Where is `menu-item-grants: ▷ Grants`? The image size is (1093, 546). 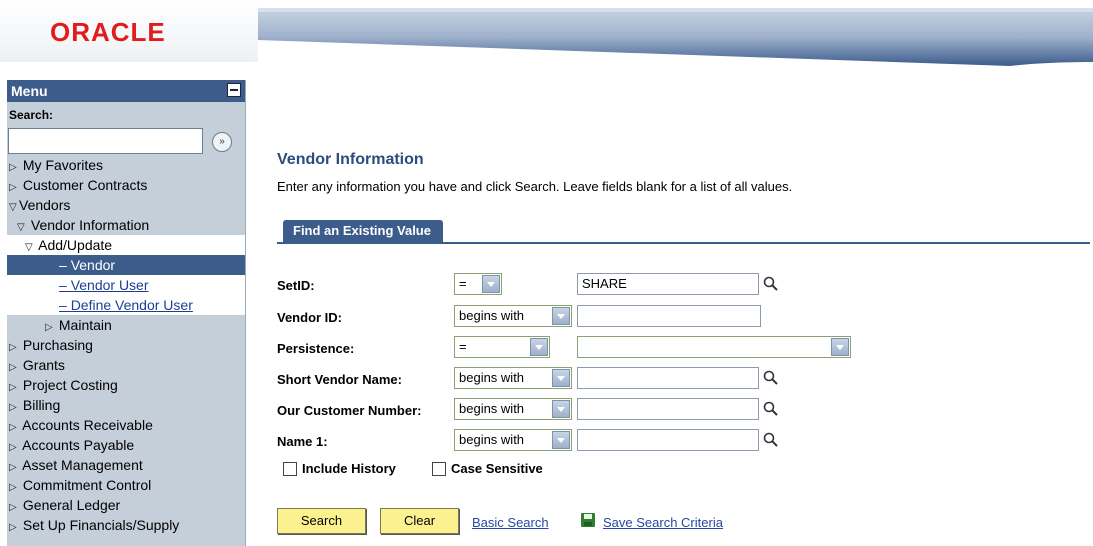
menu-item-grants: ▷ Grants is located at coordinates (126, 365).